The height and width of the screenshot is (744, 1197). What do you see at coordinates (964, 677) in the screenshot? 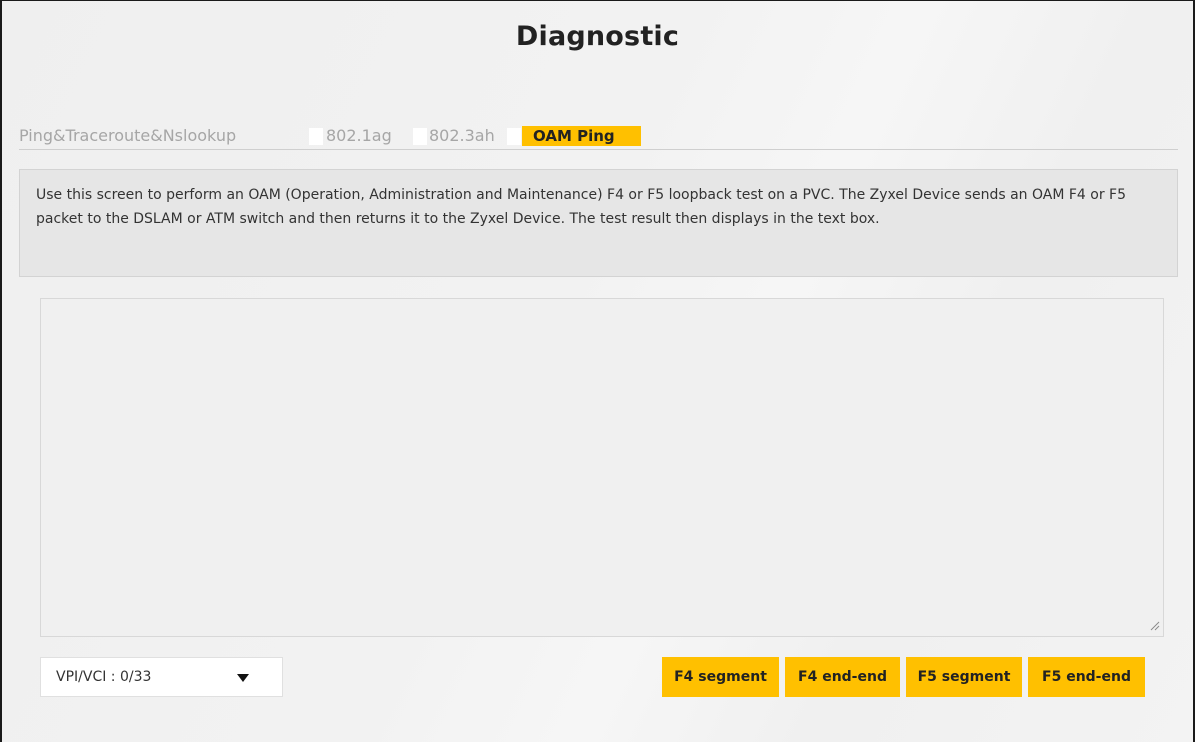
I see `f5-segment-button: F5 segment` at bounding box center [964, 677].